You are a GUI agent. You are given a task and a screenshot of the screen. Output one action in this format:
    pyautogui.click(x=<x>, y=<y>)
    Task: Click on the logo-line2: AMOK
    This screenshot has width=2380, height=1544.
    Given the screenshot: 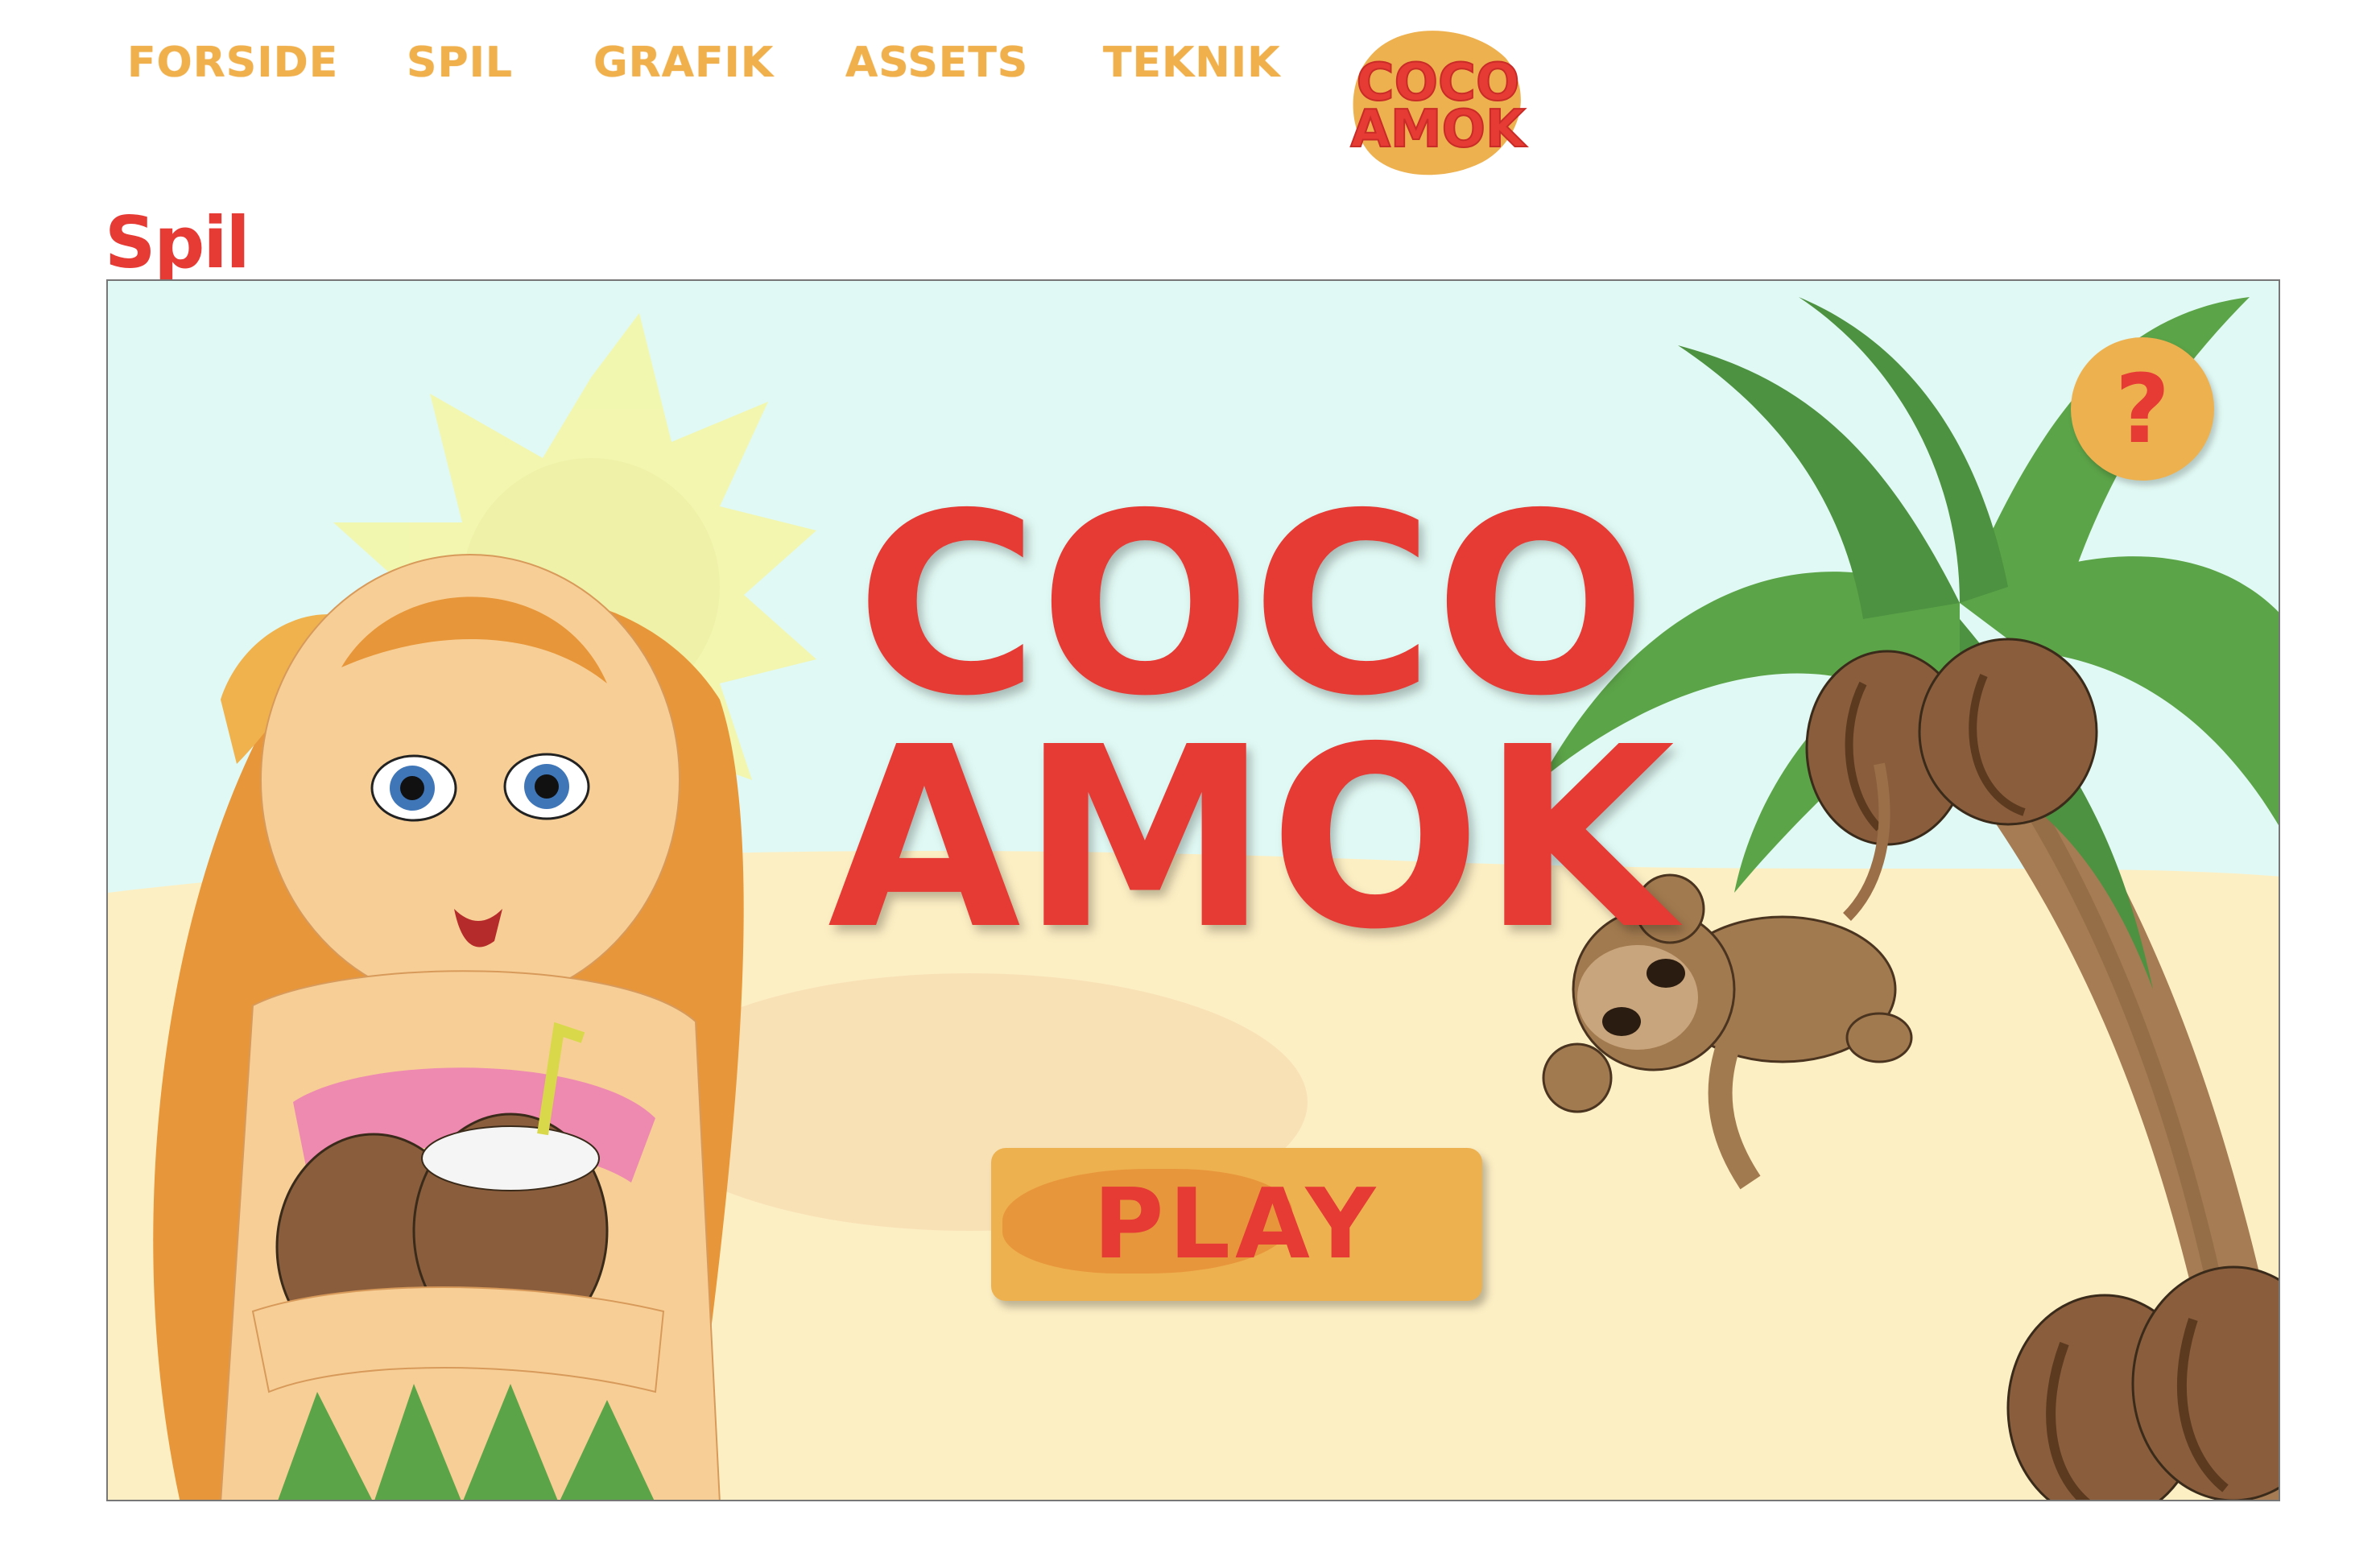 What is the action you would take?
    pyautogui.click(x=1439, y=129)
    